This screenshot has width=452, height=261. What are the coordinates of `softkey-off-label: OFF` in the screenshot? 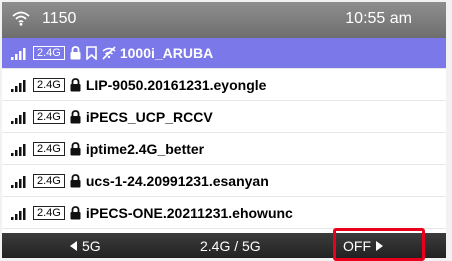 It's located at (357, 246).